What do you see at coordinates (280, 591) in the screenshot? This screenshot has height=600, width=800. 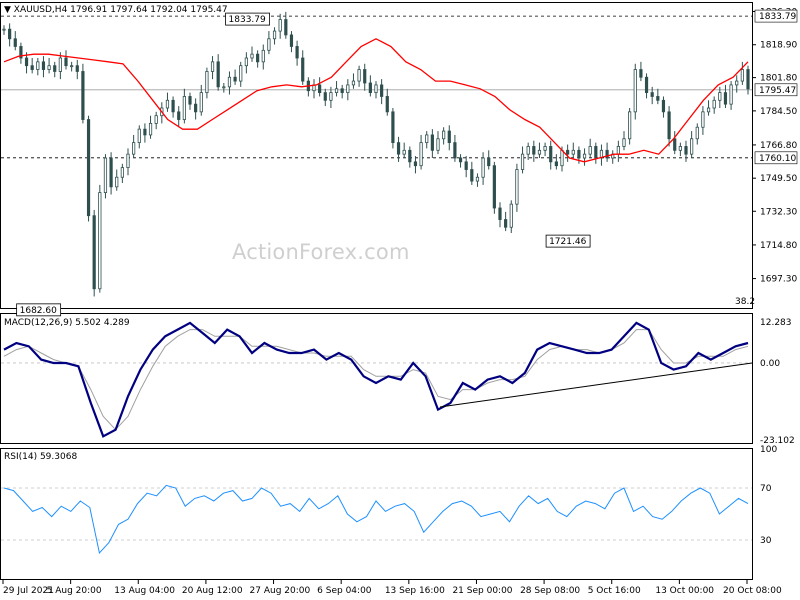 I see `x-tick-label: 27 Aug 20:00` at bounding box center [280, 591].